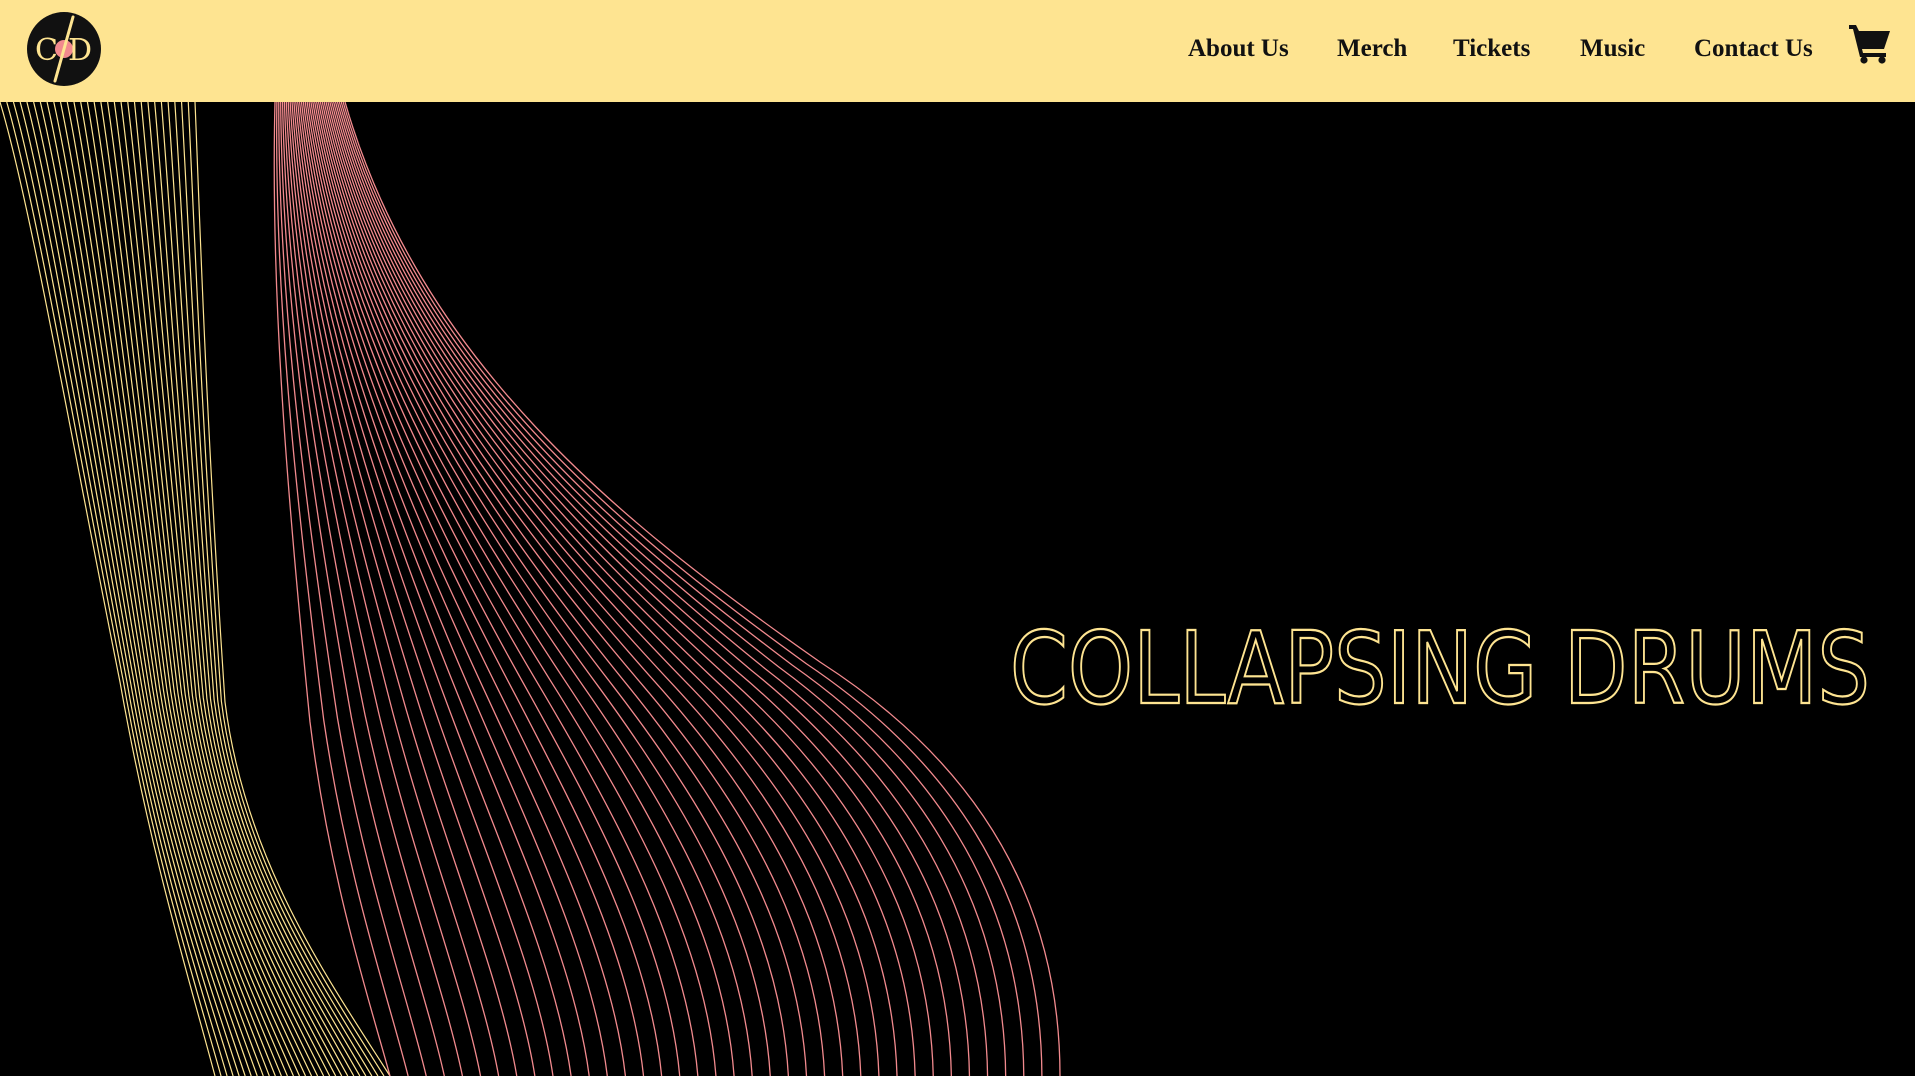 The height and width of the screenshot is (1076, 1915). What do you see at coordinates (1753, 49) in the screenshot?
I see `nav-contact-us: Contact Us` at bounding box center [1753, 49].